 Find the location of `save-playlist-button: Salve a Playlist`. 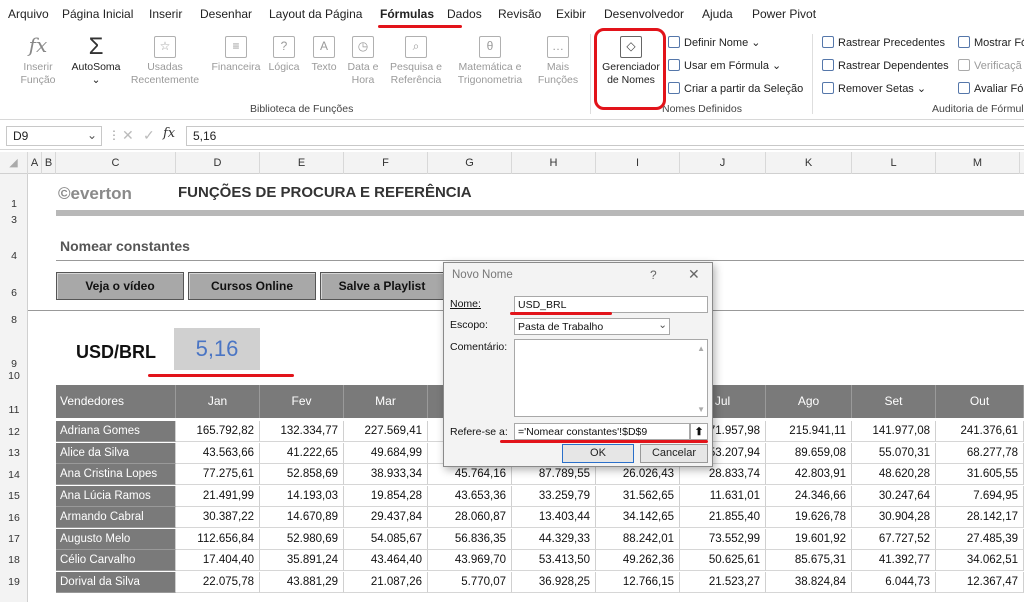

save-playlist-button: Salve a Playlist is located at coordinates (382, 286).